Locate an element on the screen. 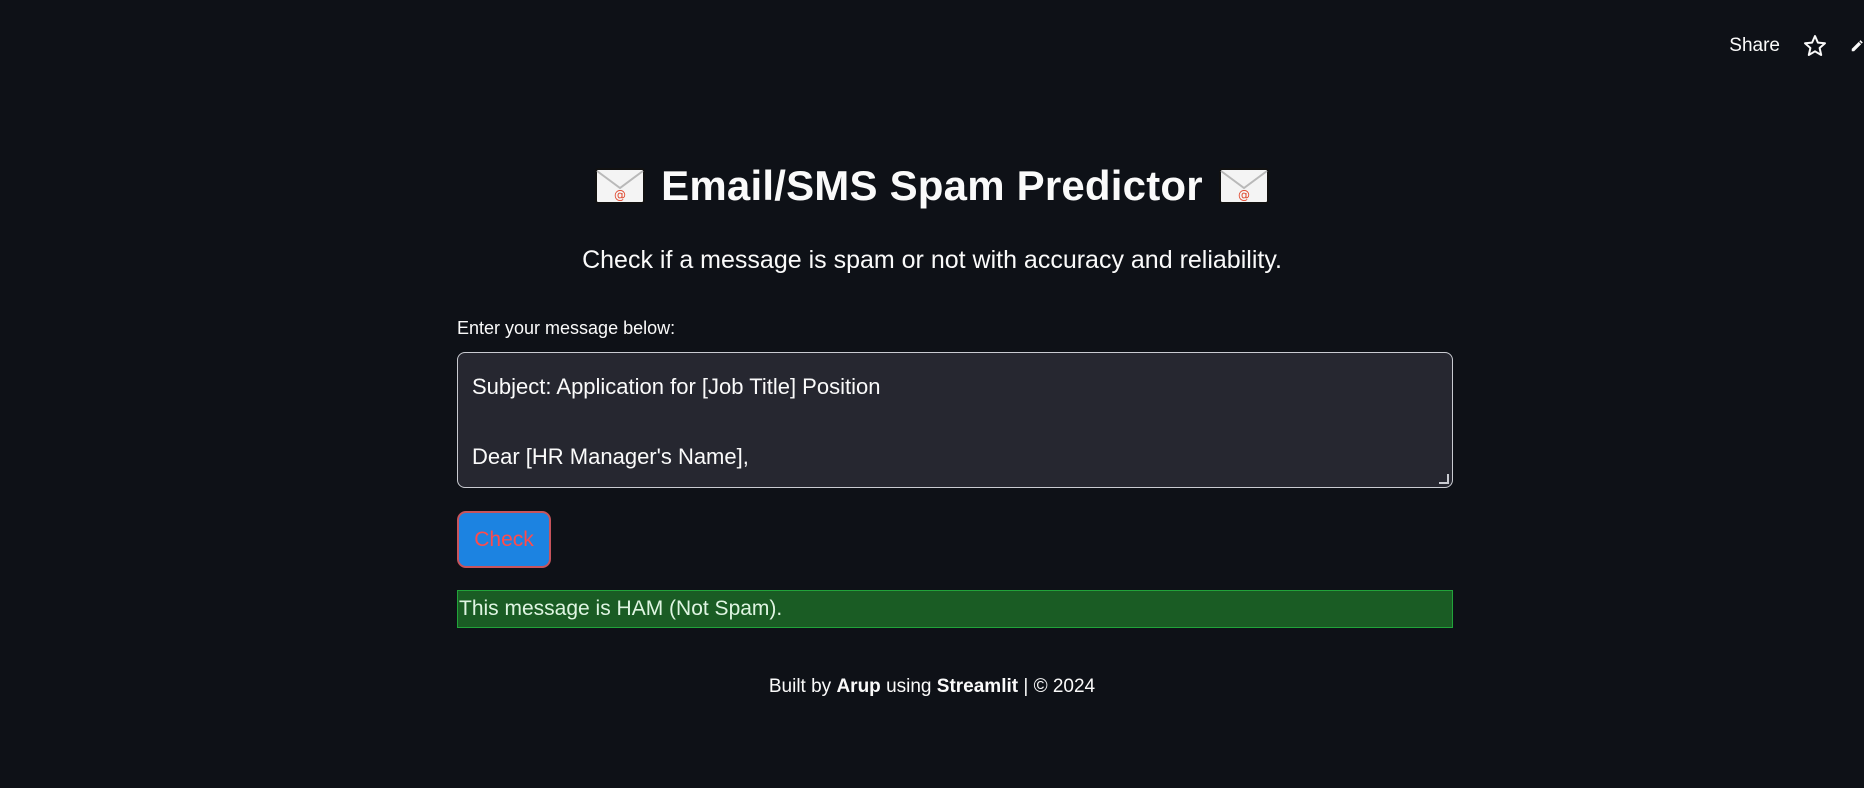 Image resolution: width=1864 pixels, height=788 pixels. page-title: Email/SMS Spam Predictor is located at coordinates (932, 185).